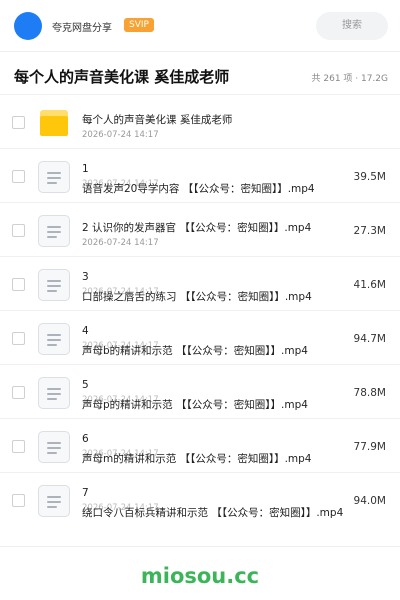 The image size is (400, 600). I want to click on item-name: 每个人的声音美化课 奚佳成老师, so click(157, 120).